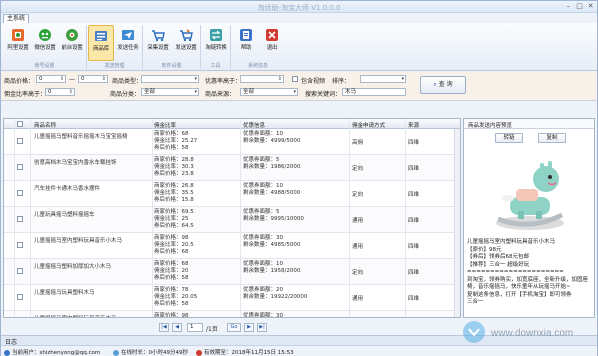 This screenshot has height=356, width=598. I want to click on collect-settings-button: 采集设置, so click(158, 43).